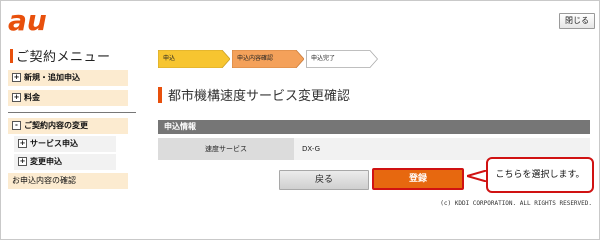  What do you see at coordinates (311, 149) in the screenshot?
I see `info-value-speed-service: DX-G` at bounding box center [311, 149].